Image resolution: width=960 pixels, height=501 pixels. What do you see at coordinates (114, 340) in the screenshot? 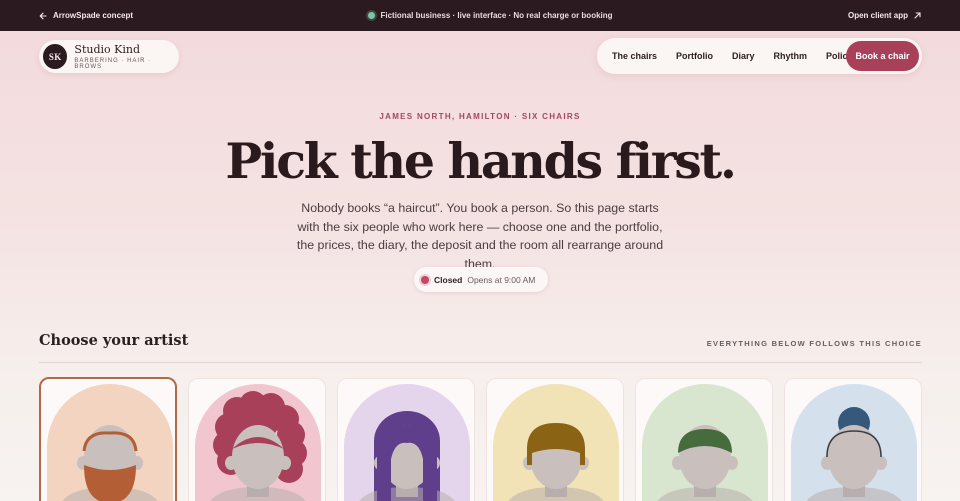
I see `section-title: Choose your artist` at bounding box center [114, 340].